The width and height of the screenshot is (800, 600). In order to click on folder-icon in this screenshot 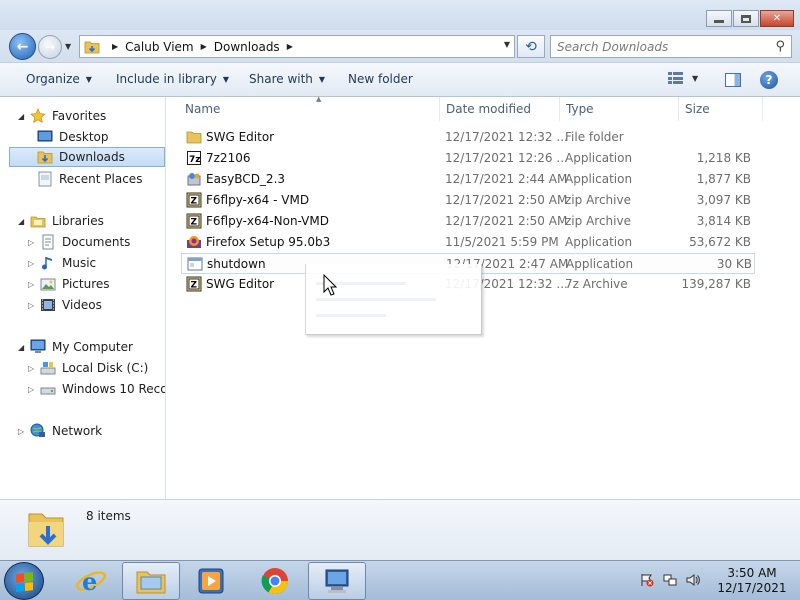, I will do `click(92, 47)`.